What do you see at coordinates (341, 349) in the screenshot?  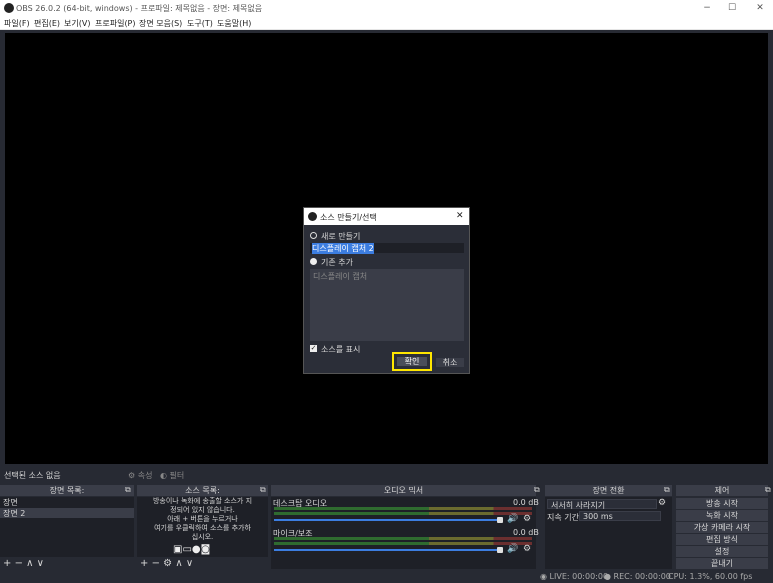 I see `show-source-label: 소스를 표시` at bounding box center [341, 349].